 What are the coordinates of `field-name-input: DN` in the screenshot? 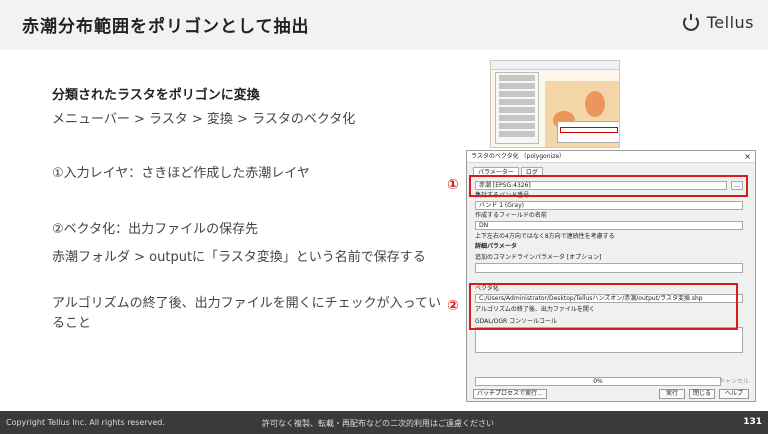 It's located at (609, 225).